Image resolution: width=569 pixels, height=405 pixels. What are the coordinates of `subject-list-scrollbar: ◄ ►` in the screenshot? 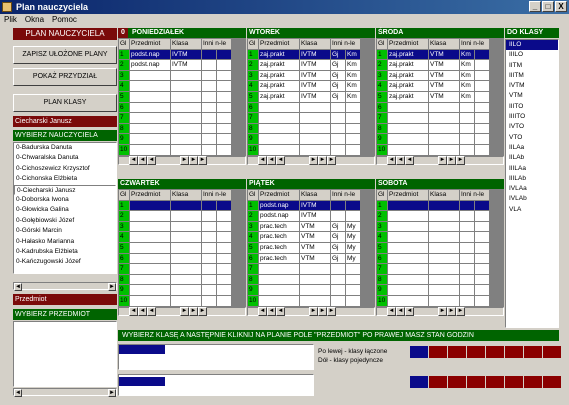 It's located at (65, 392).